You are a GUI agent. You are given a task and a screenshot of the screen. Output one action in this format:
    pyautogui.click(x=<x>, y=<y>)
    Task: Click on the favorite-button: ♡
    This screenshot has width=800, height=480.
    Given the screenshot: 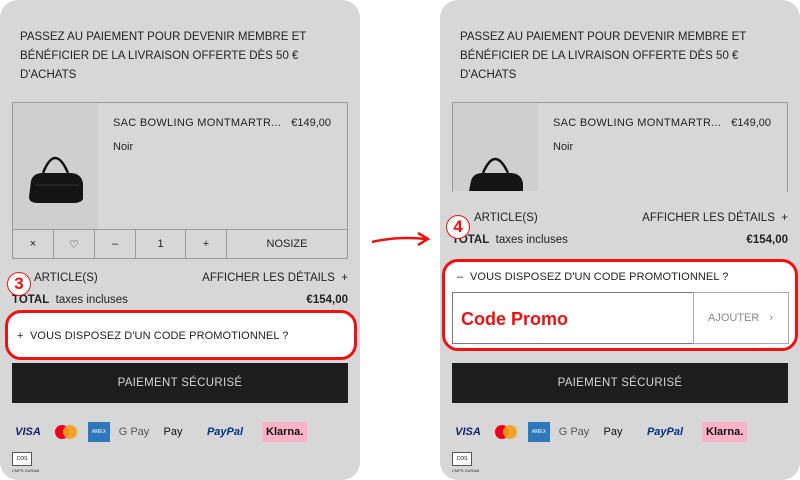 What is the action you would take?
    pyautogui.click(x=74, y=244)
    